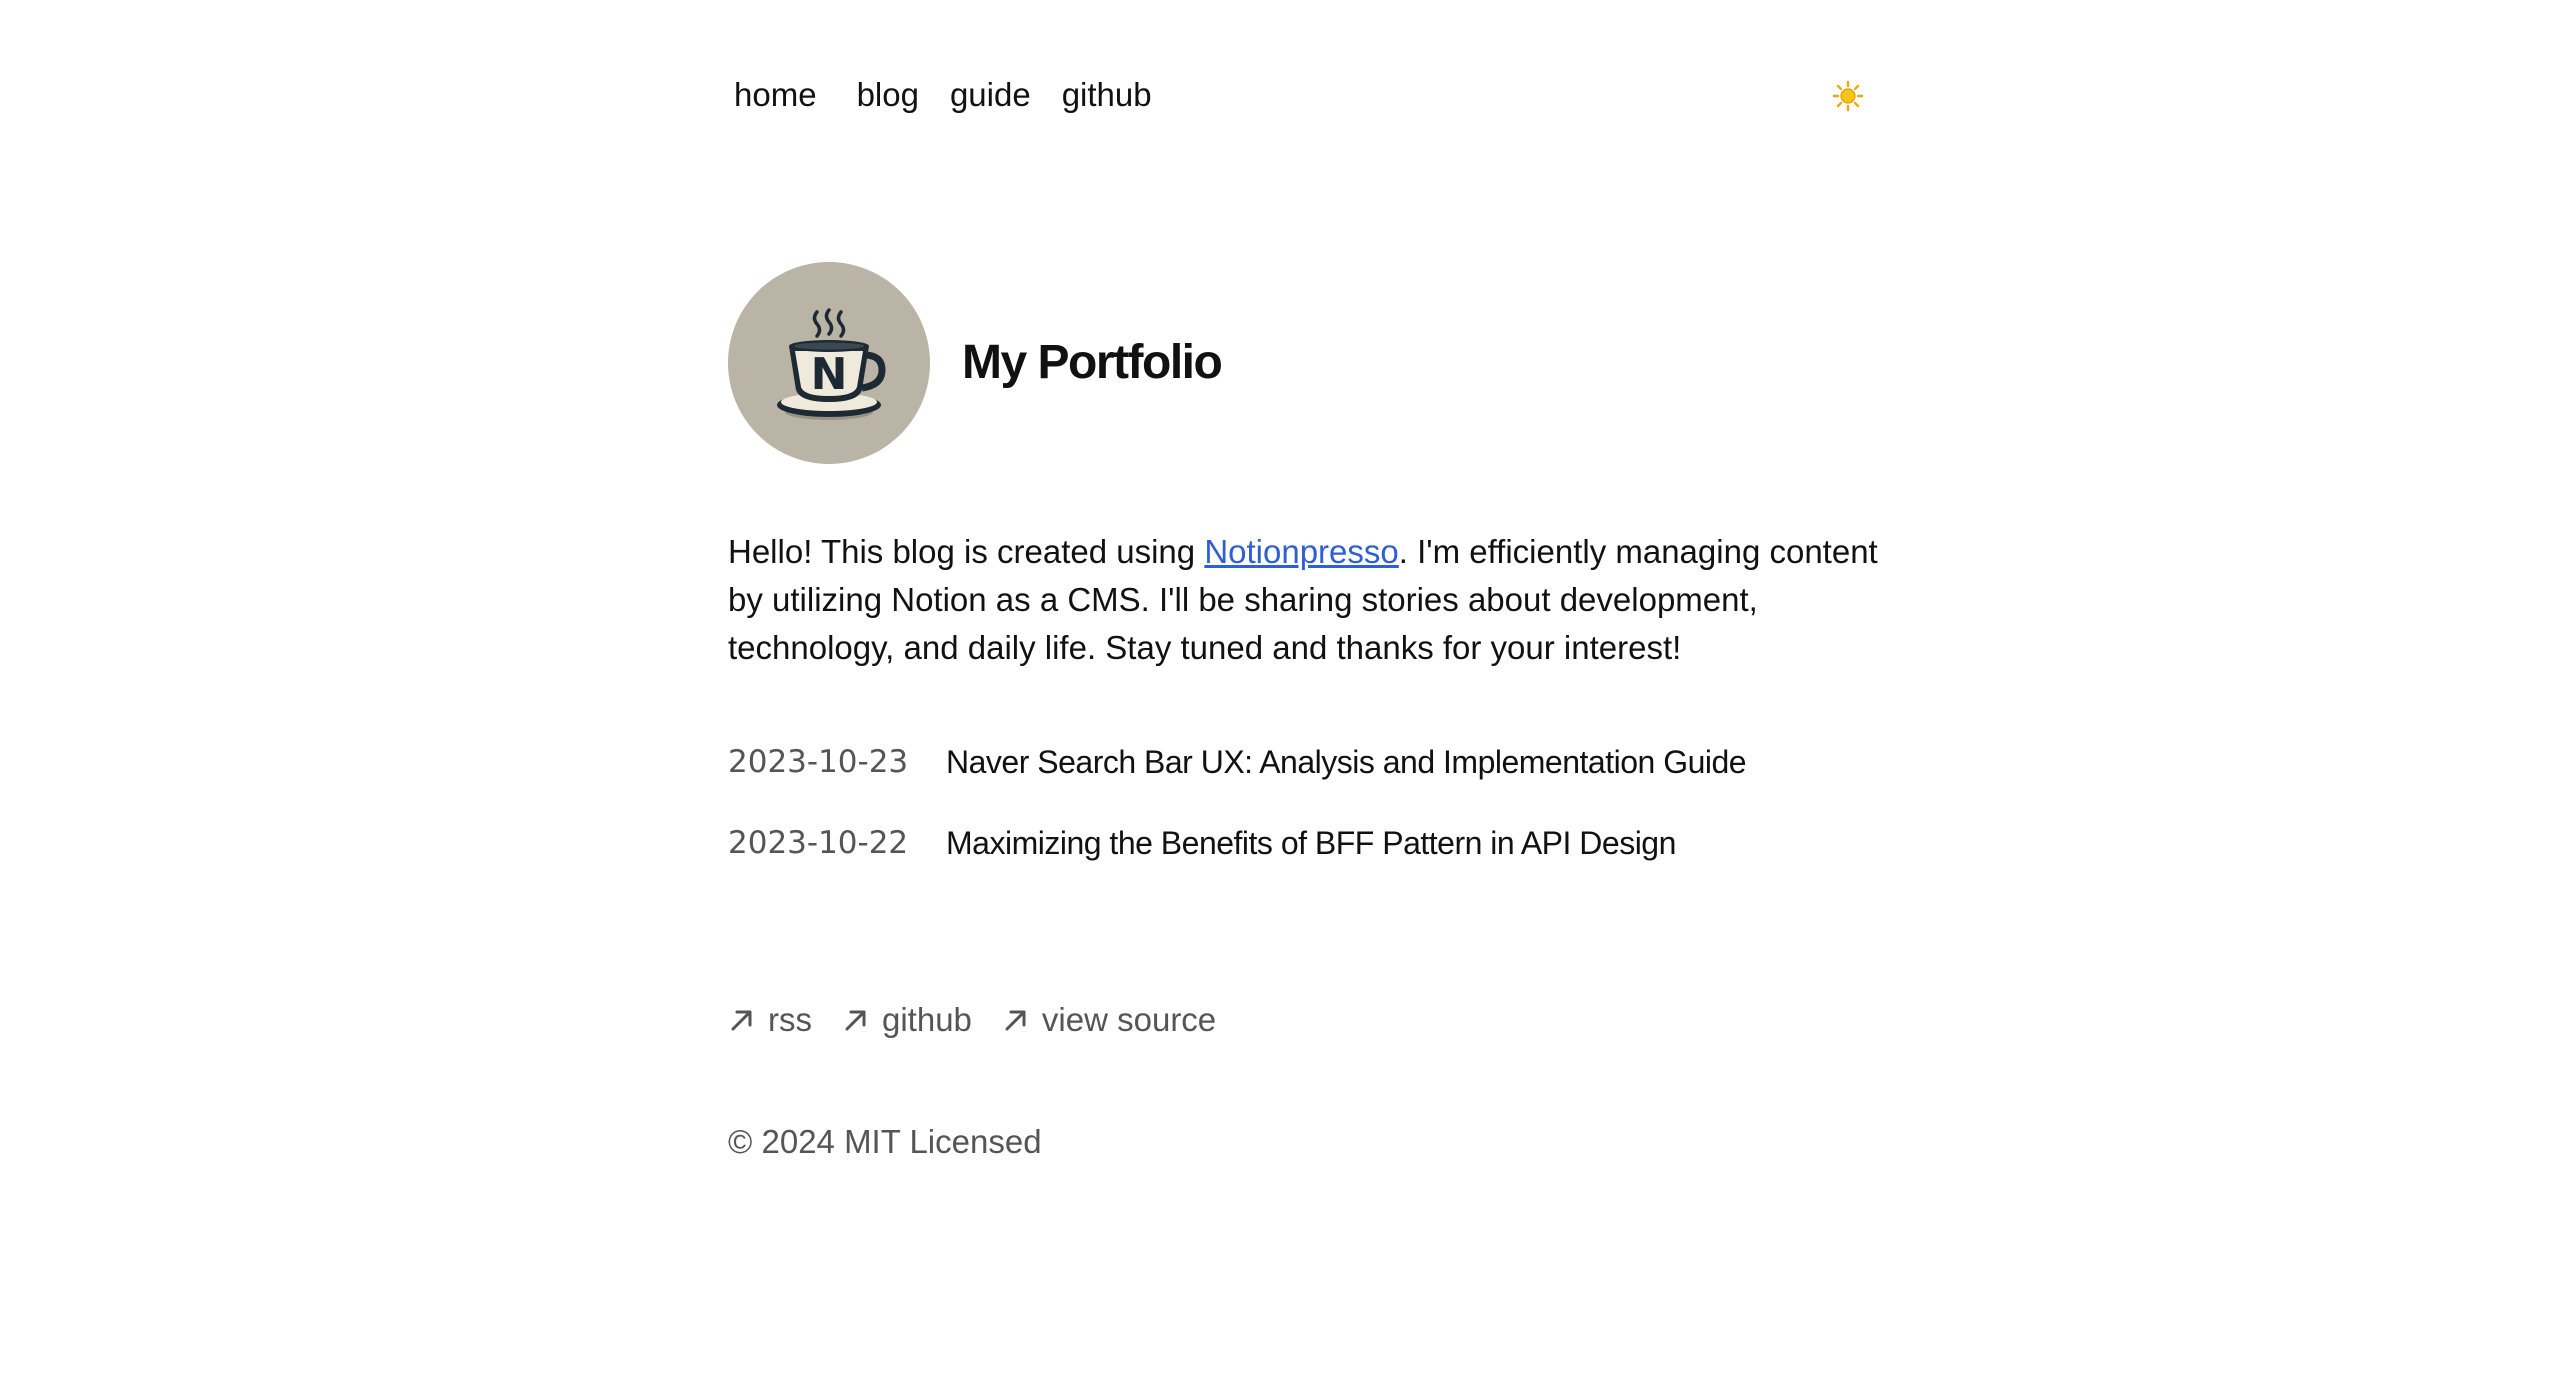 The image size is (2576, 1386). I want to click on footer-link-rss: rss, so click(770, 1020).